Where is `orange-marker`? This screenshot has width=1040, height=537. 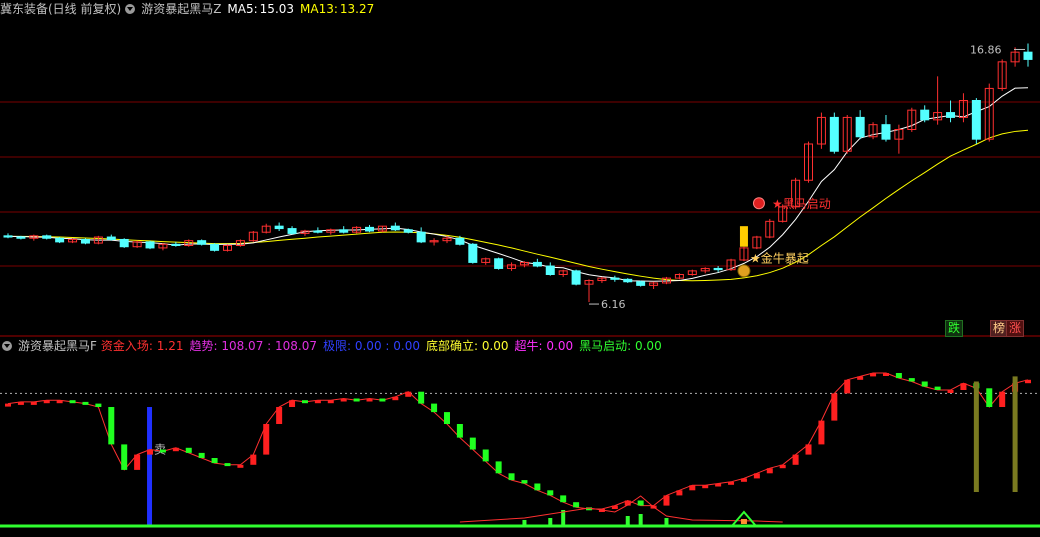
orange-marker is located at coordinates (743, 521).